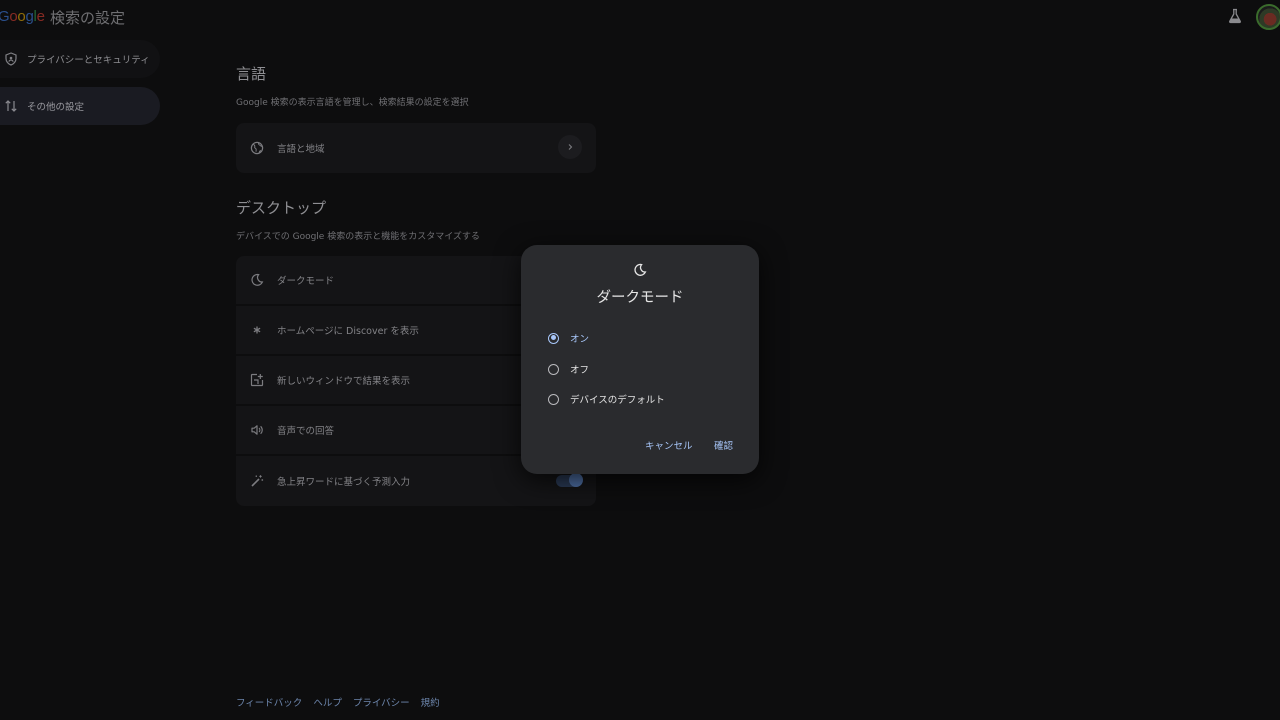 The width and height of the screenshot is (1280, 720). Describe the element at coordinates (348, 331) in the screenshot. I see `row-label: ホームページに Discover を表示` at that location.